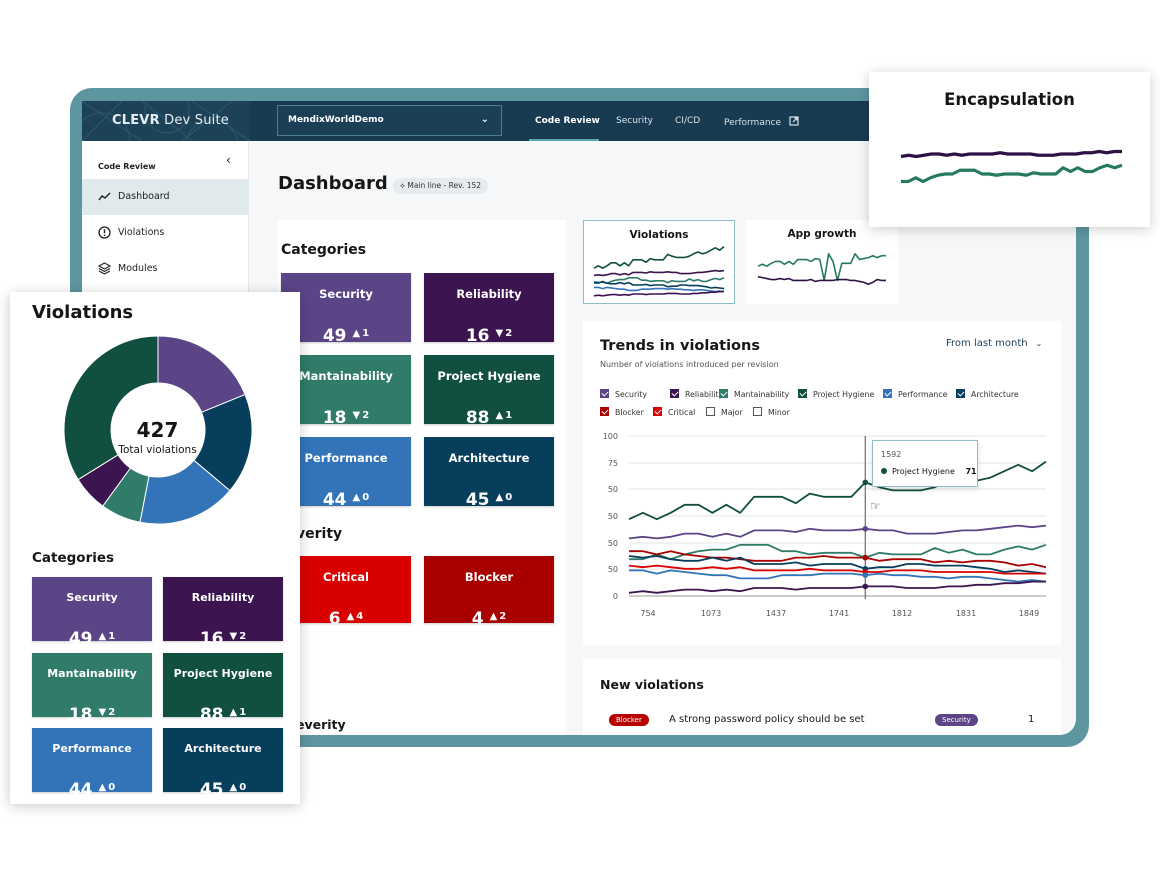  Describe the element at coordinates (902, 613) in the screenshot. I see `x-tick-label: 1812` at that location.